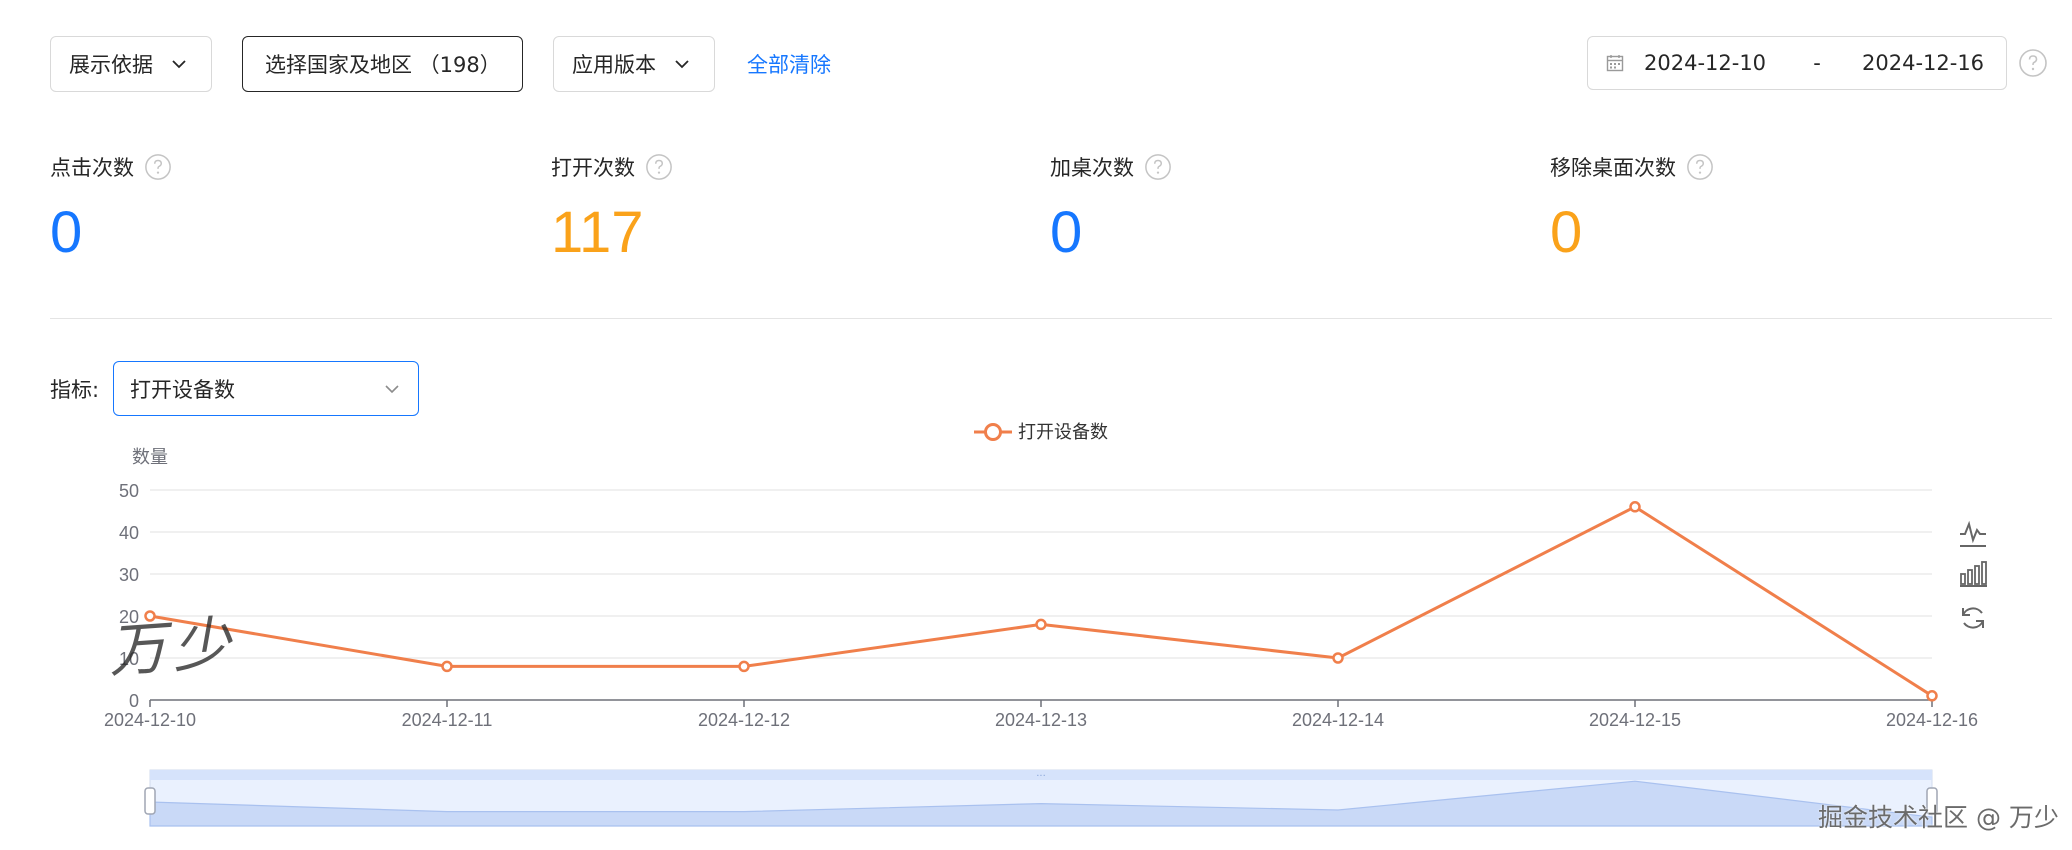 Image resolution: width=2072 pixels, height=850 pixels. I want to click on bar-chart-icon, so click(1973, 574).